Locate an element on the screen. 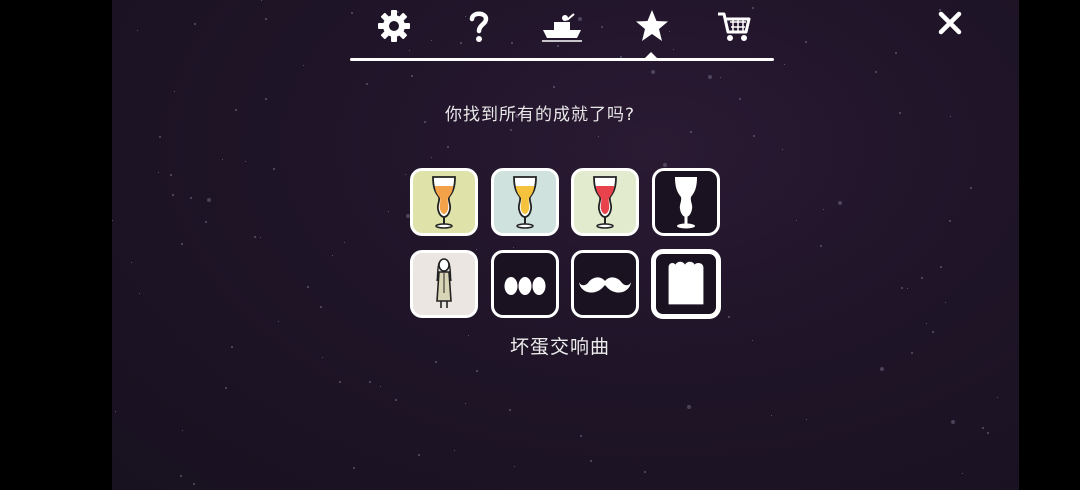 The width and height of the screenshot is (1080, 490). boat-icon is located at coordinates (562, 26).